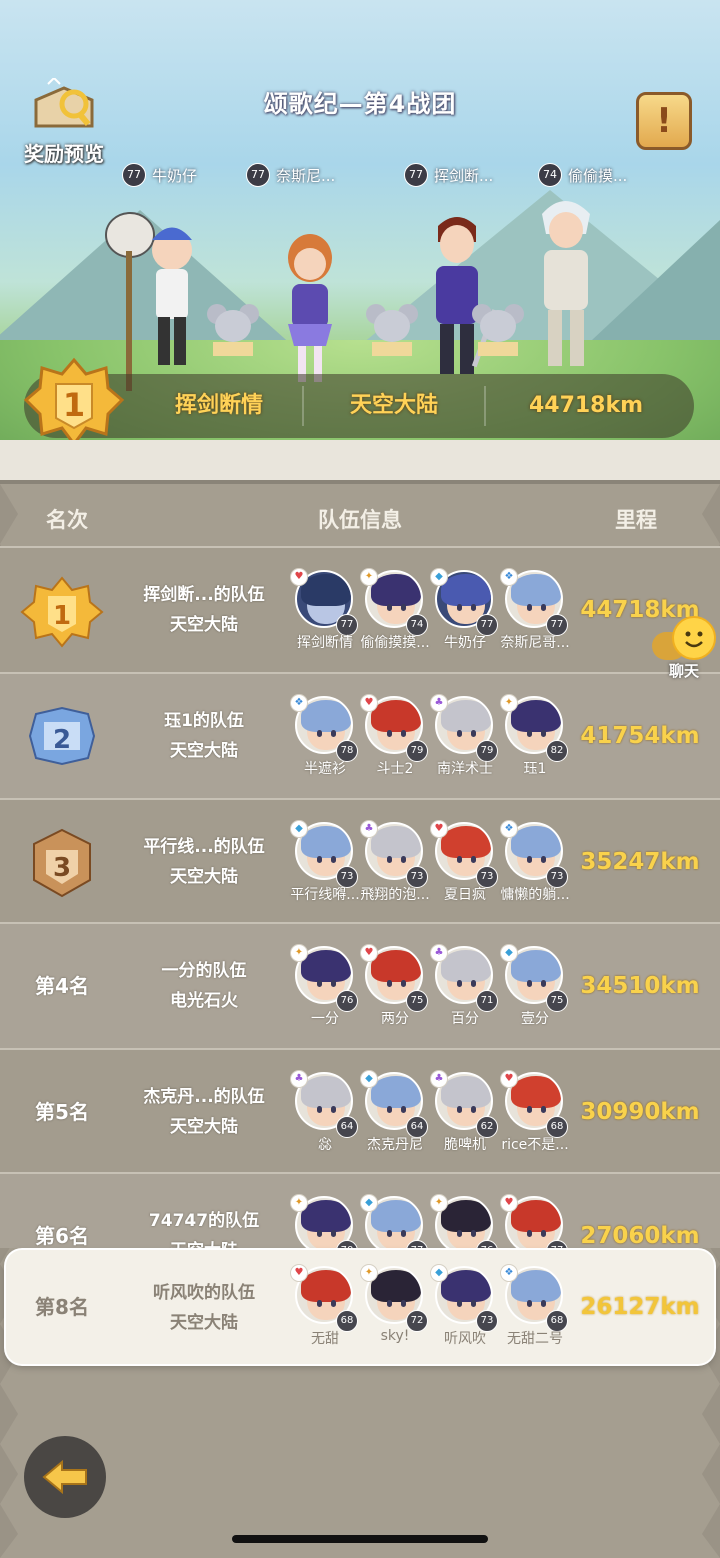  Describe the element at coordinates (465, 1221) in the screenshot. I see `member-slot: ✦ 76` at that location.